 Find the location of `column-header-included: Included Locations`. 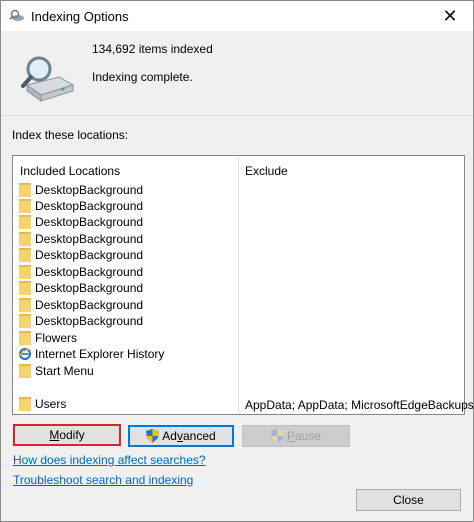

column-header-included: Included Locations is located at coordinates (70, 171).